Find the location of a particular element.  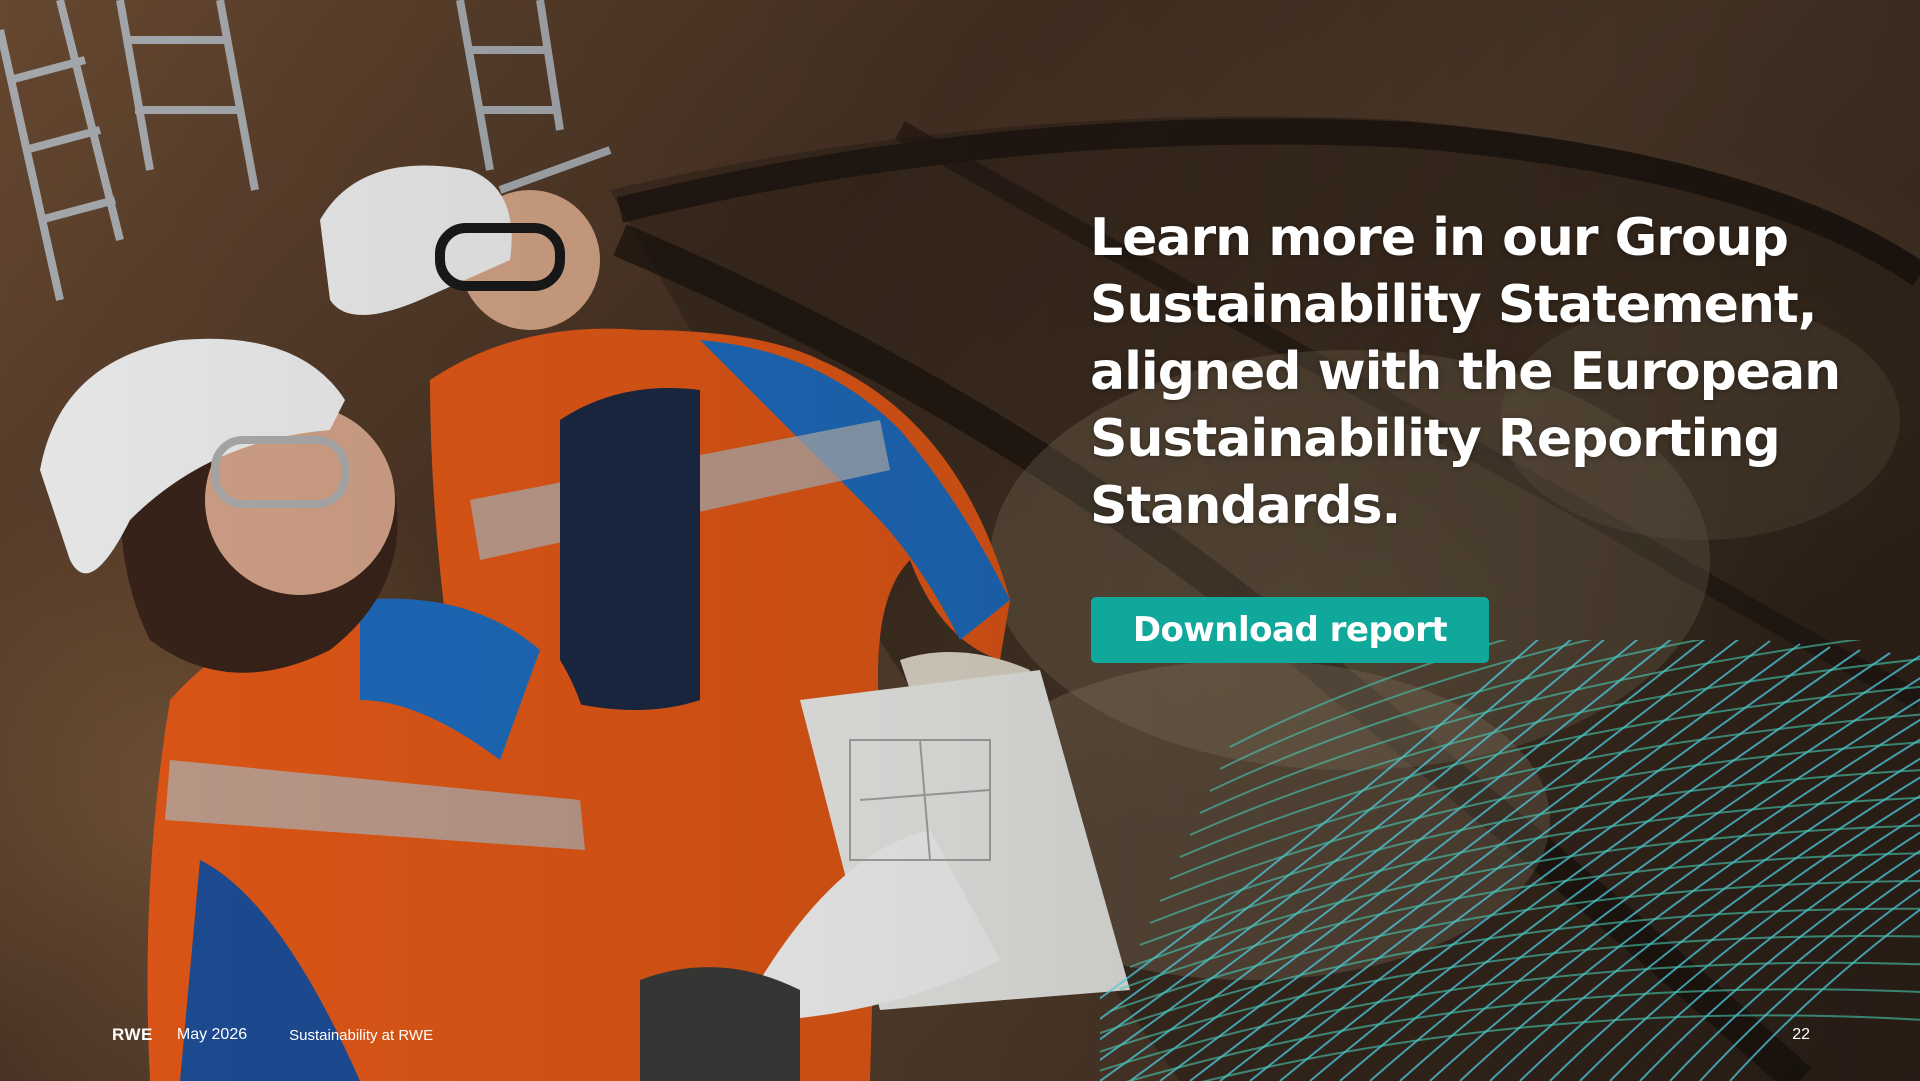

page-number: 22 is located at coordinates (1801, 1034).